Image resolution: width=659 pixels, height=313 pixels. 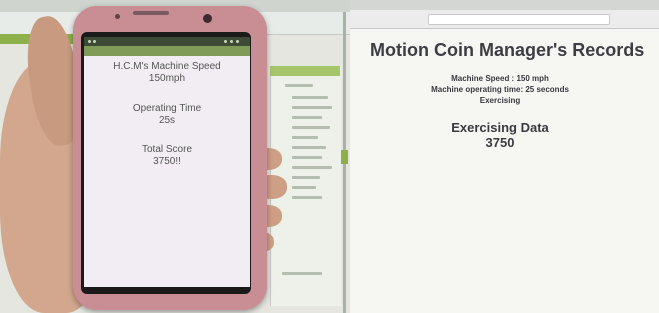 What do you see at coordinates (500, 78) in the screenshot?
I see `web-speed-line: Machine Speed : 150 mph` at bounding box center [500, 78].